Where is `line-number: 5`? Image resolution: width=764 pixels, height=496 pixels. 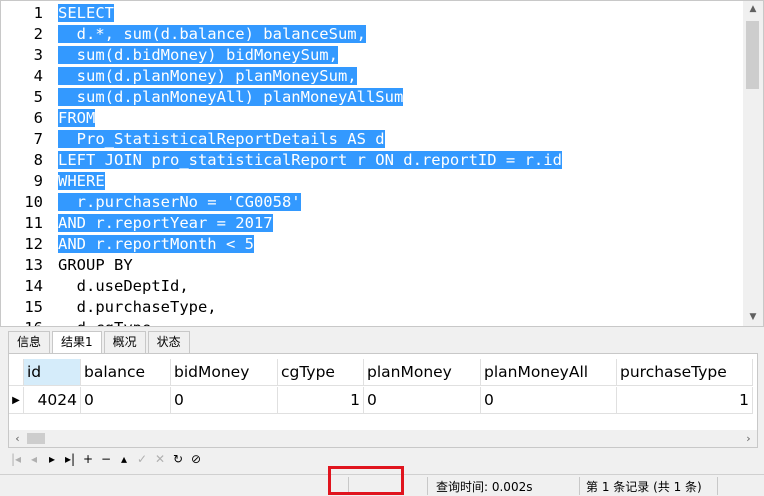
line-number: 5 is located at coordinates (38, 97).